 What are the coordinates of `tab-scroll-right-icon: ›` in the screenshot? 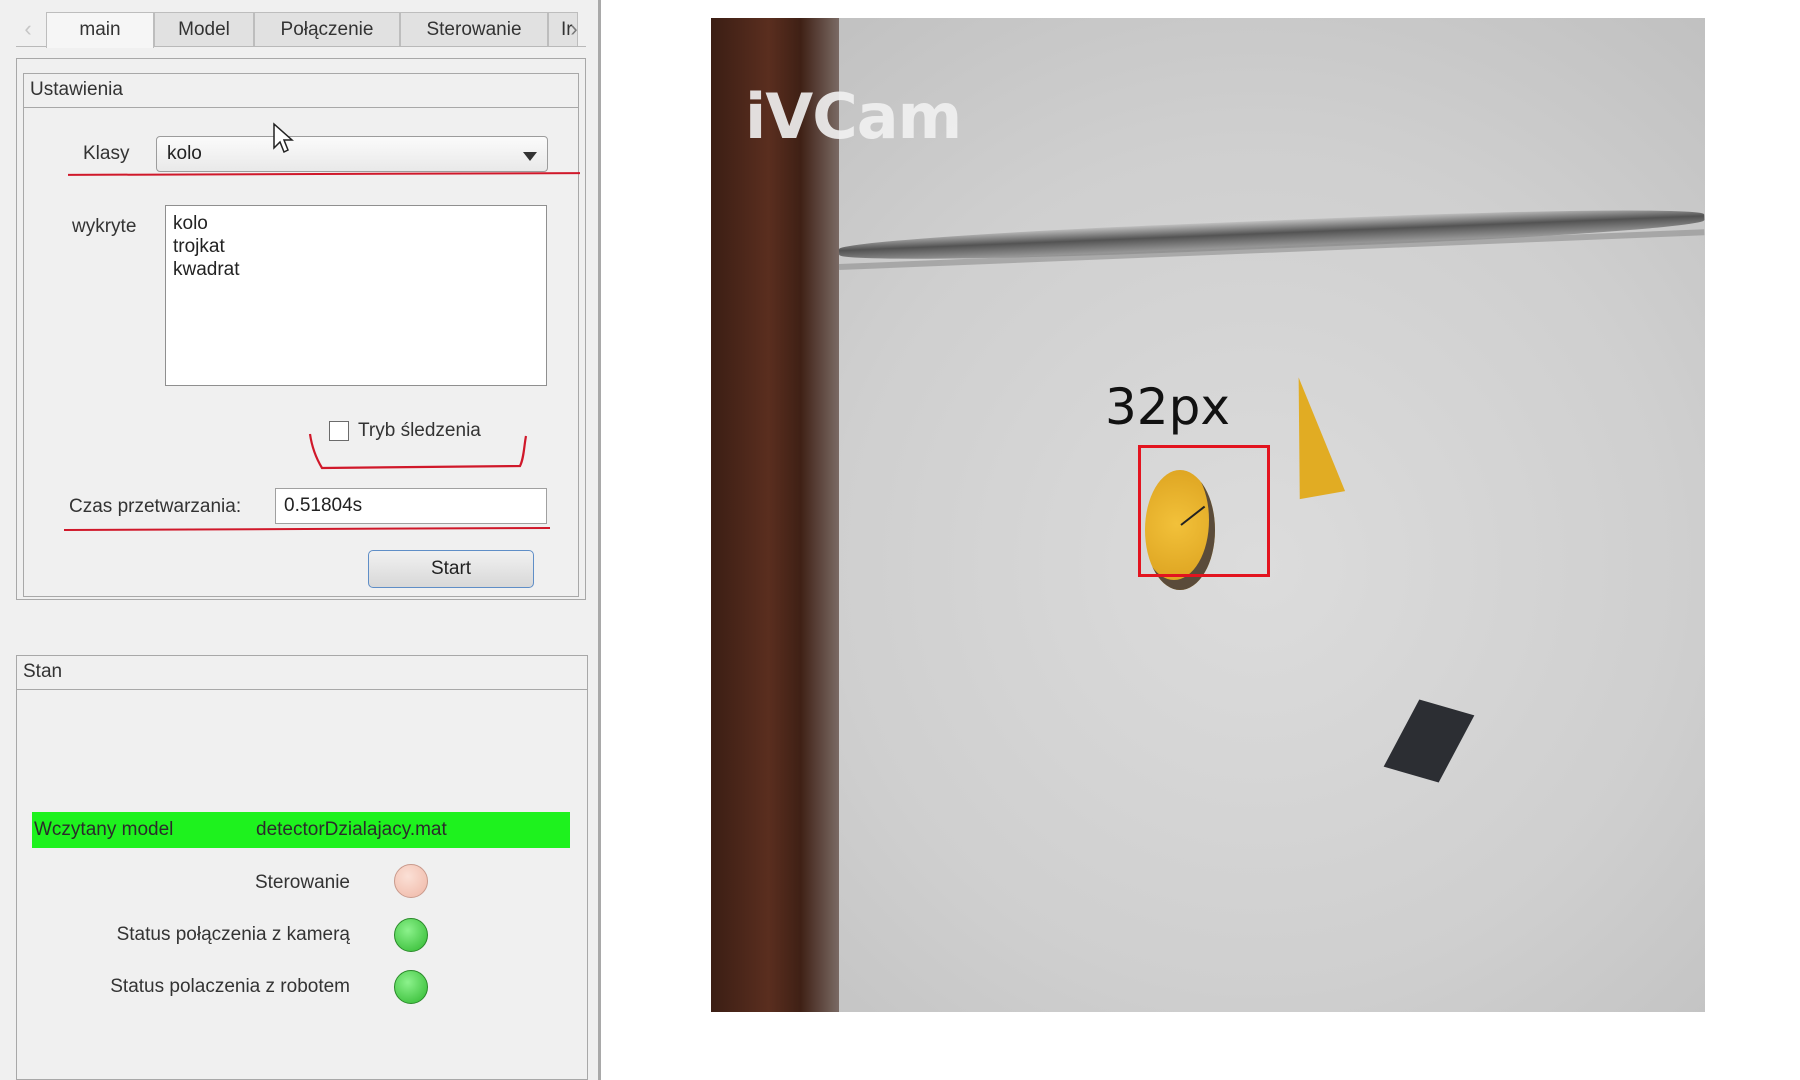 It's located at (574, 31).